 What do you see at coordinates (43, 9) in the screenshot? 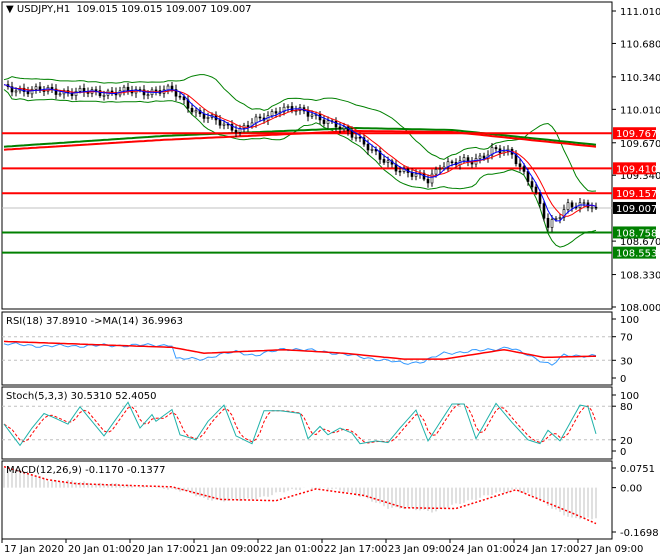
I see `symbol-label: USDJPY,H1` at bounding box center [43, 9].